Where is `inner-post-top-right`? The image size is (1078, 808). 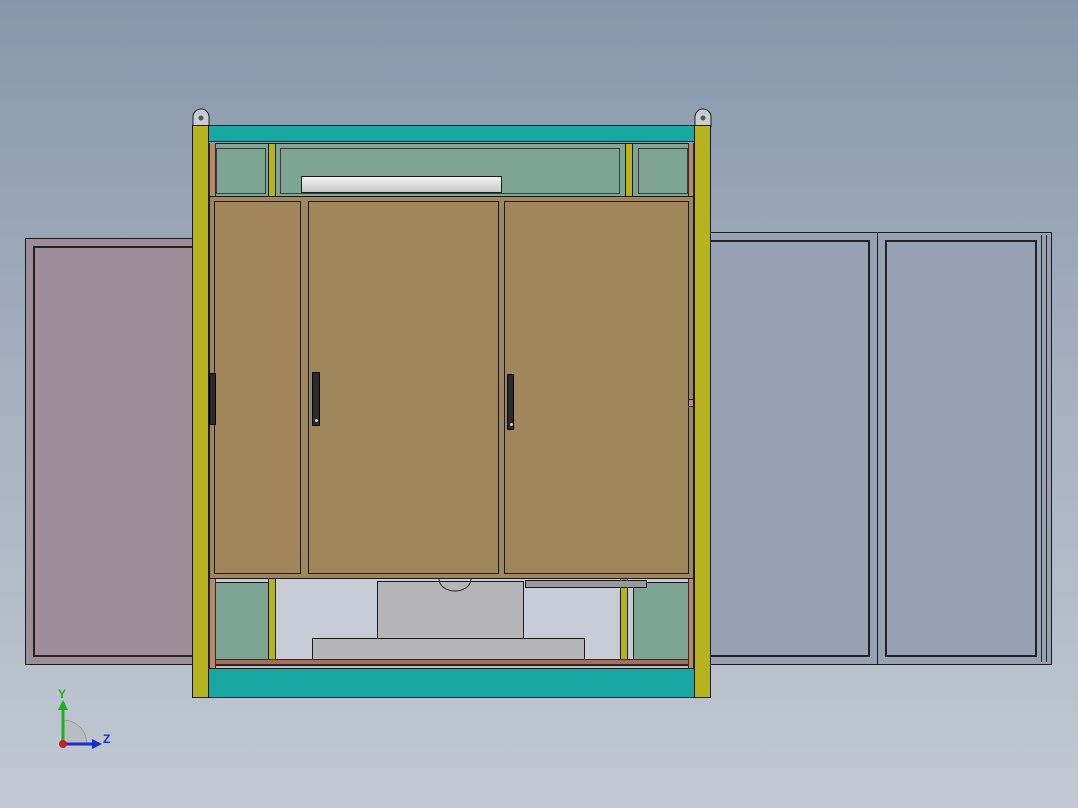 inner-post-top-right is located at coordinates (629, 170).